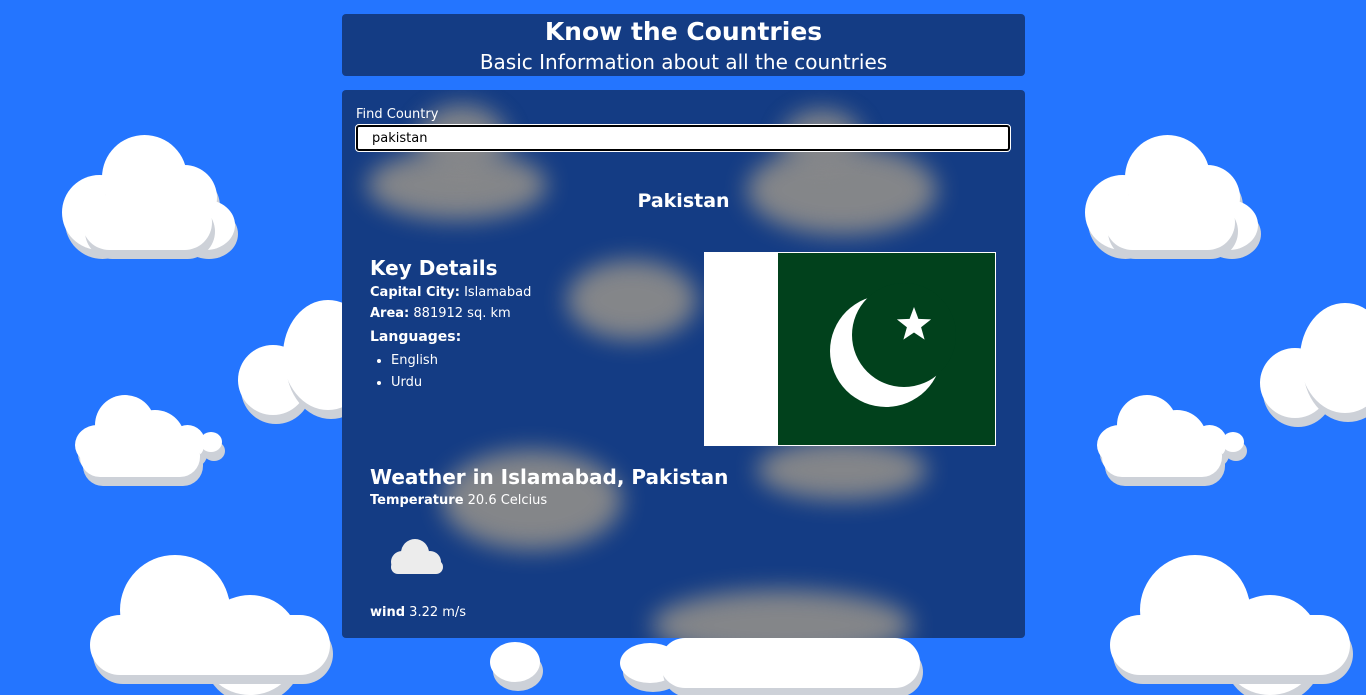  I want to click on temperature-label: Temperature, so click(417, 500).